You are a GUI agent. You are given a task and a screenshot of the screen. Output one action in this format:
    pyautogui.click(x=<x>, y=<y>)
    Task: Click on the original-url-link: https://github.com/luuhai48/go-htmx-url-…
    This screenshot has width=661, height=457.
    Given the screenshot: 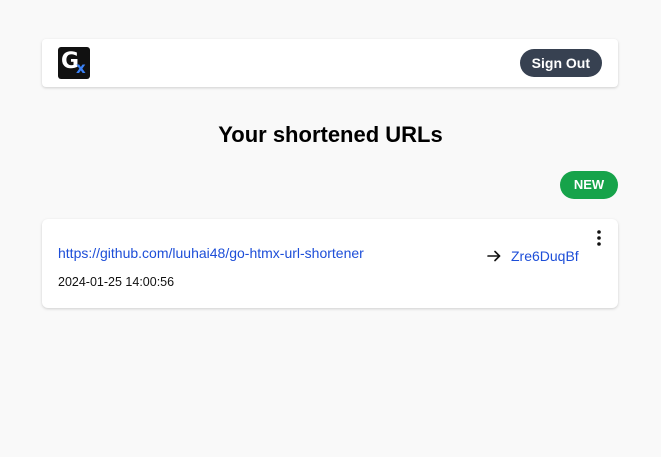 What is the action you would take?
    pyautogui.click(x=211, y=253)
    